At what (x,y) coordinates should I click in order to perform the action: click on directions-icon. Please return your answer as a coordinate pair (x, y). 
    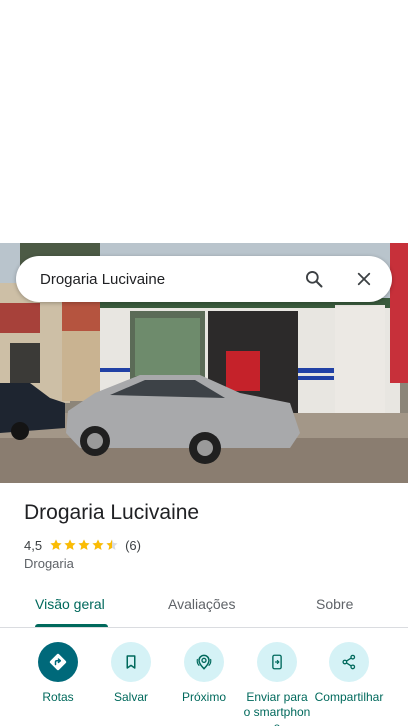
    Looking at the image, I should click on (58, 662).